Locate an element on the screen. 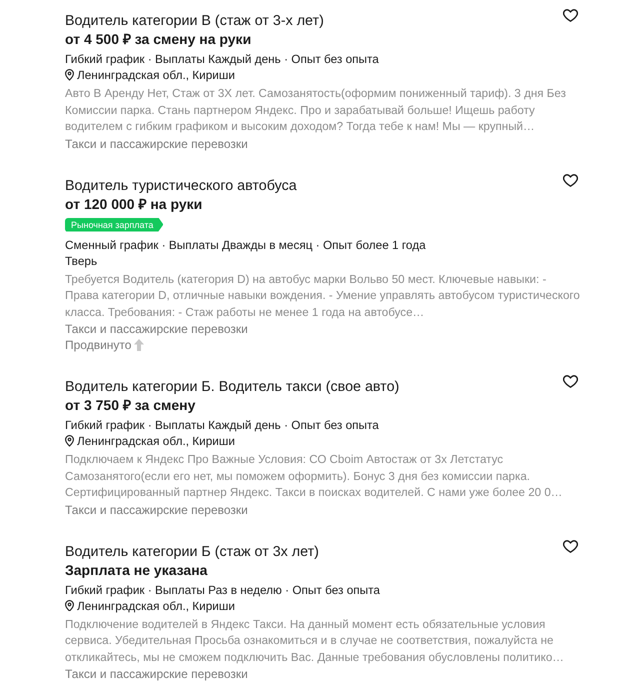 Image resolution: width=630 pixels, height=688 pixels. location-text: Тверь is located at coordinates (81, 260).